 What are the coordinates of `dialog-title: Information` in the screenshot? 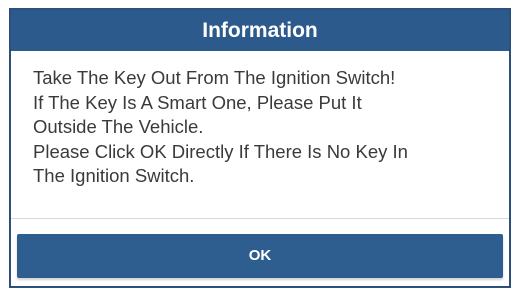 It's located at (260, 30).